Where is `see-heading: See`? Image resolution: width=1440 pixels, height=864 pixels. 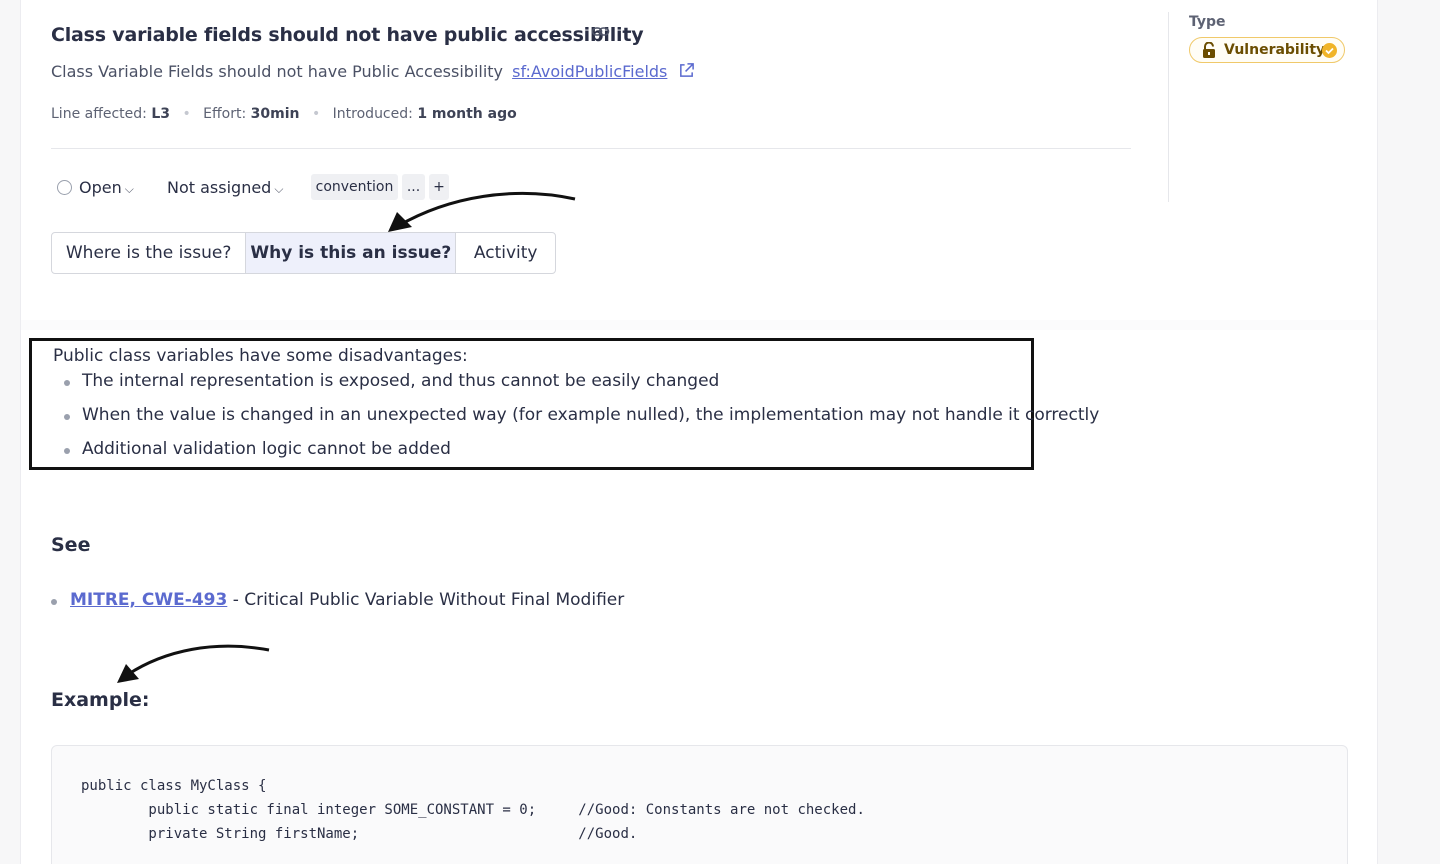 see-heading: See is located at coordinates (71, 545).